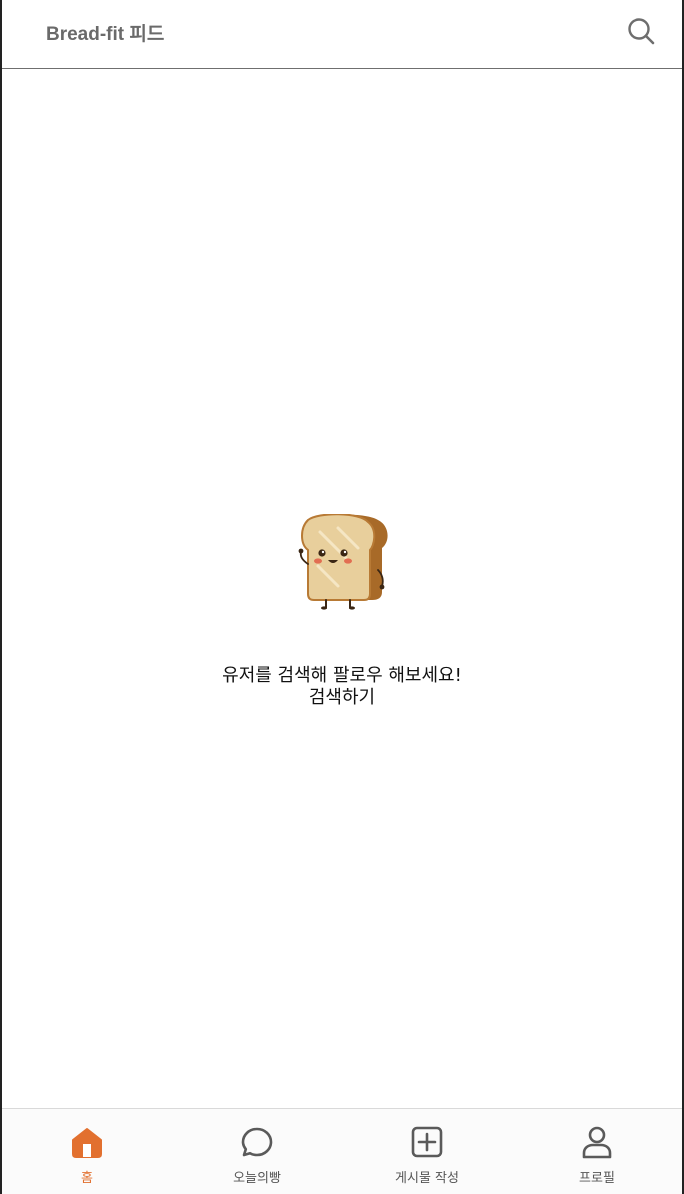 The width and height of the screenshot is (684, 1194). What do you see at coordinates (342, 675) in the screenshot?
I see `empty-state-message: 유저를 검색해 팔로우 해보세요!` at bounding box center [342, 675].